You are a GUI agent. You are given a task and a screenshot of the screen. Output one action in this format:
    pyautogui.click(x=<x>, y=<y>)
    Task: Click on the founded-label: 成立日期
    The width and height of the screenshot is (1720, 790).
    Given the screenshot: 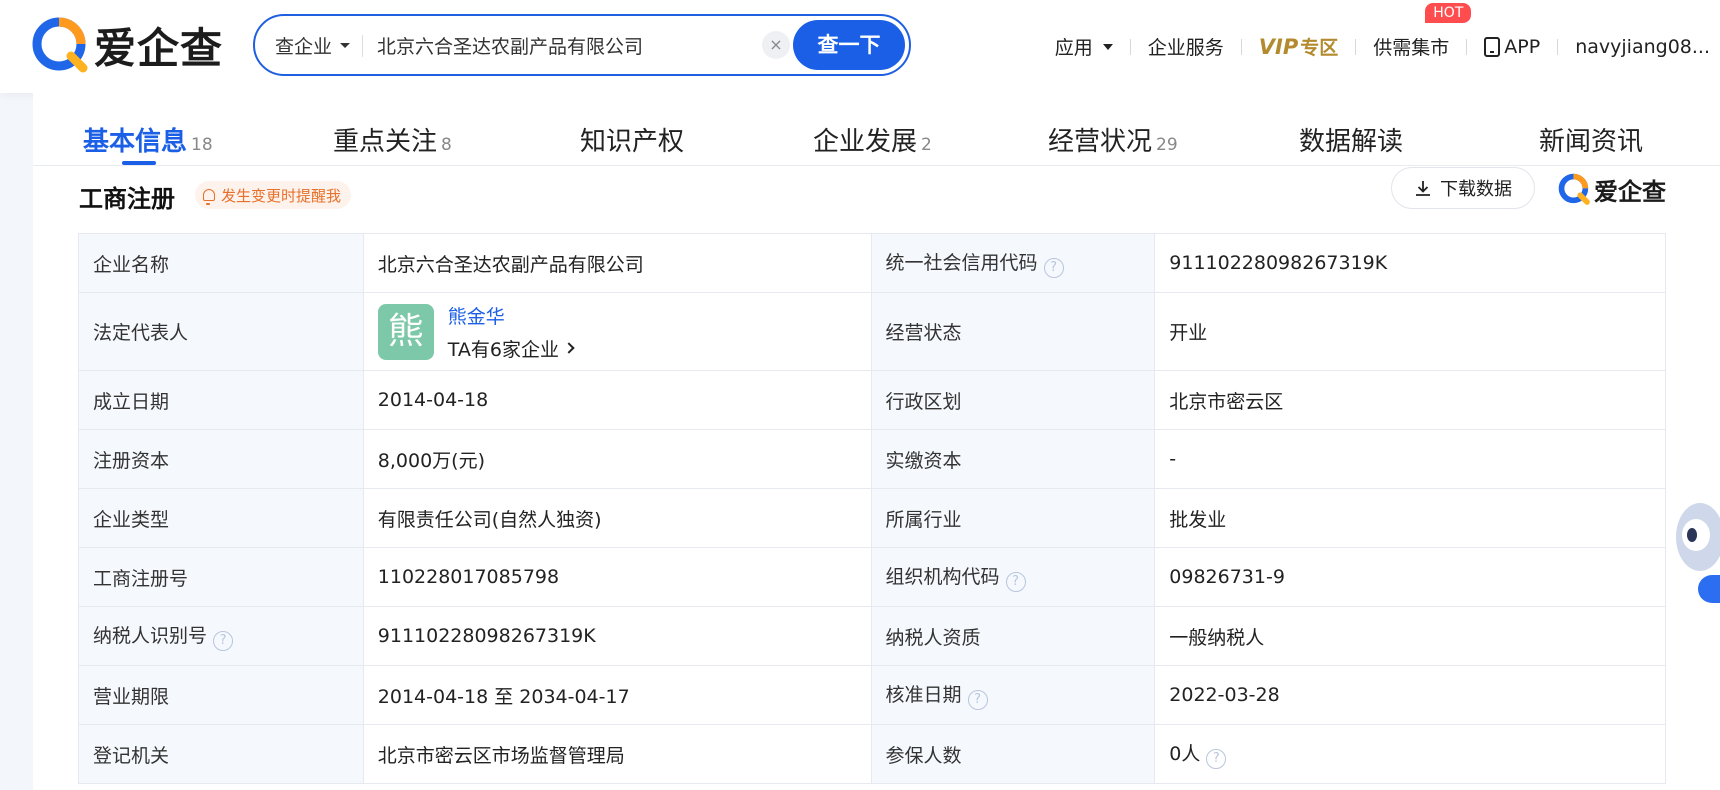 What is the action you would take?
    pyautogui.click(x=221, y=400)
    